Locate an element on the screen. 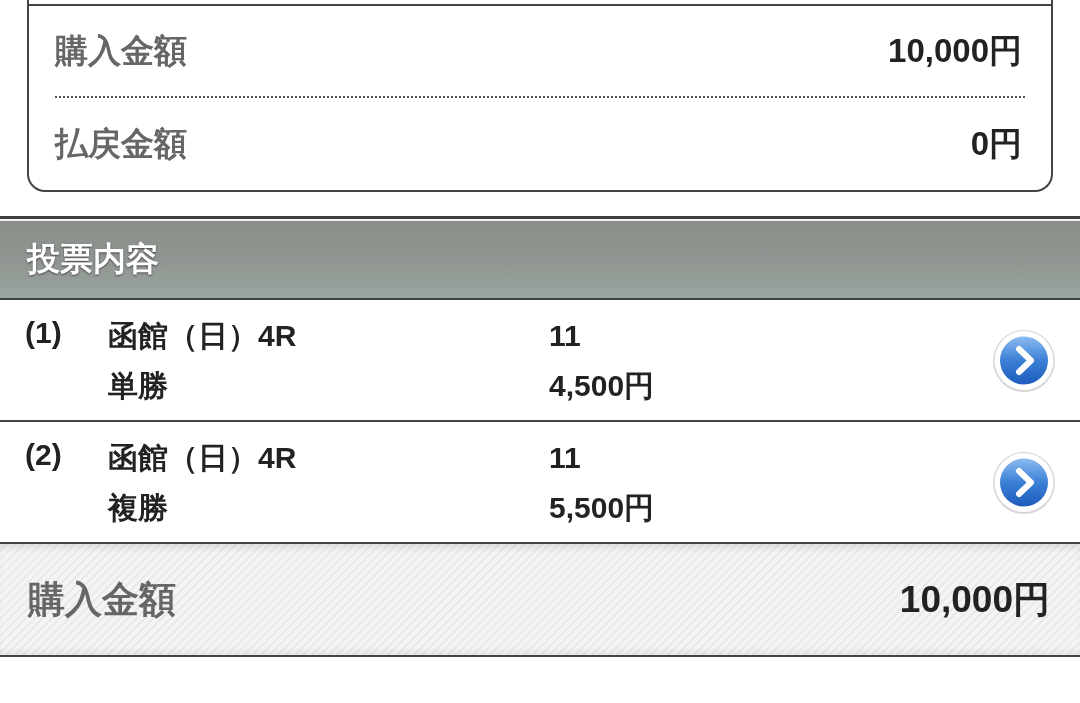  summary-label: 払戻金額 is located at coordinates (121, 144).